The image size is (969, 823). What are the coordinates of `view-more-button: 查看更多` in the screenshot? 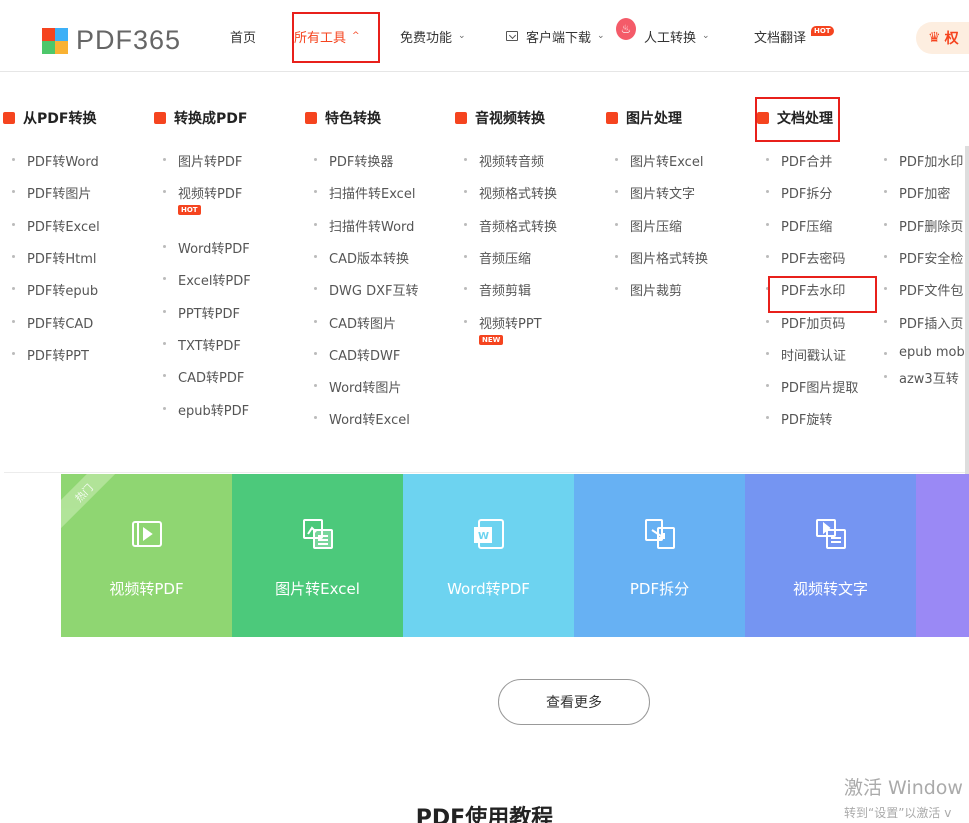 It's located at (574, 702).